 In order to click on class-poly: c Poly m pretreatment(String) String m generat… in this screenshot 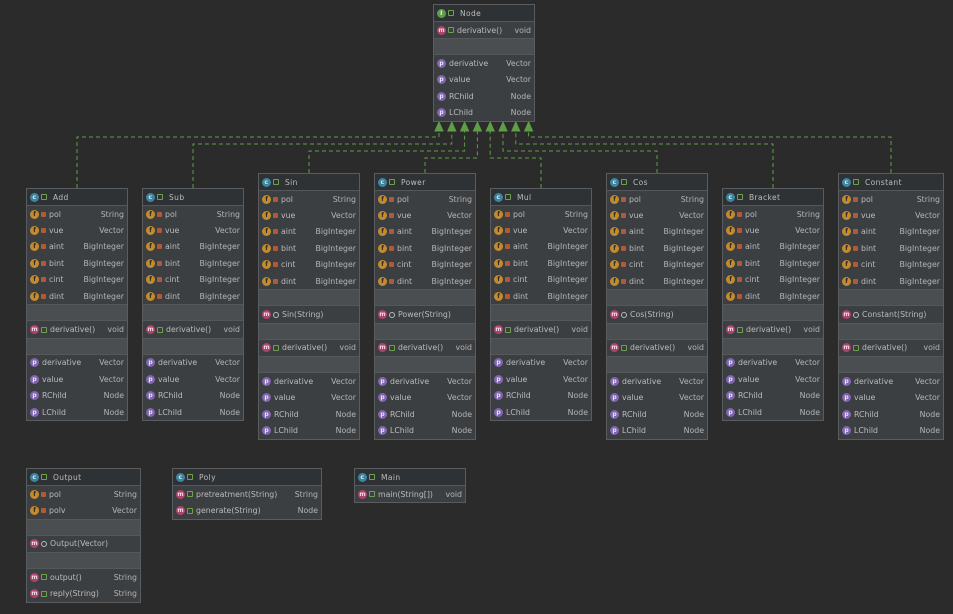, I will do `click(247, 494)`.